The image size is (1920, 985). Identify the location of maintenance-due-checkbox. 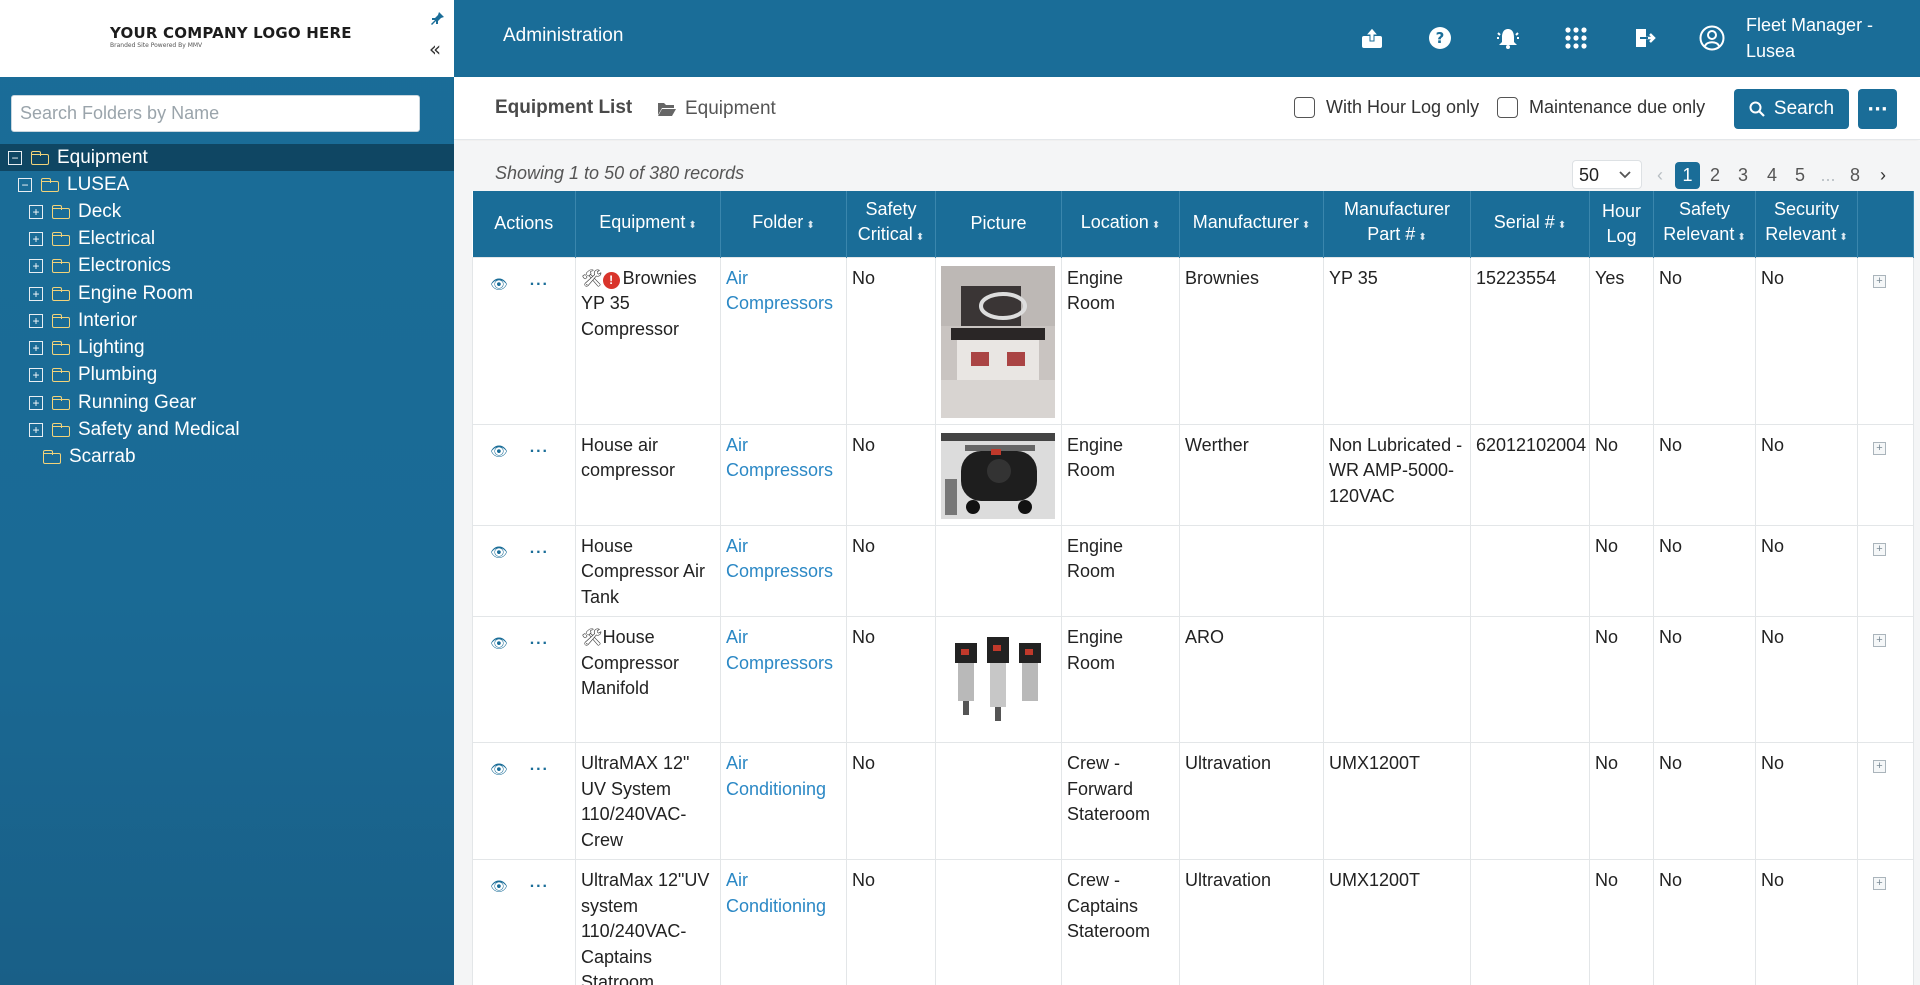
(1507, 107).